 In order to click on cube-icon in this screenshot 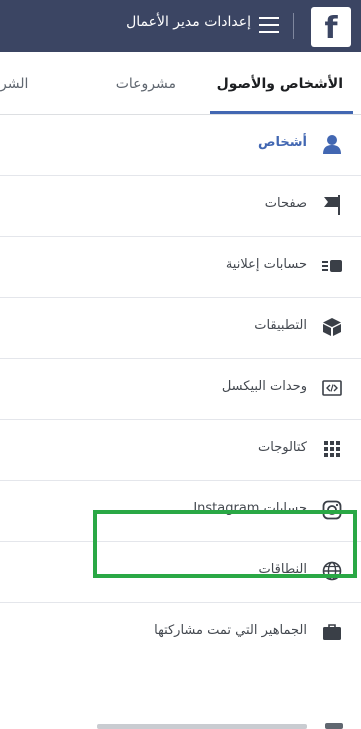, I will do `click(332, 327)`.